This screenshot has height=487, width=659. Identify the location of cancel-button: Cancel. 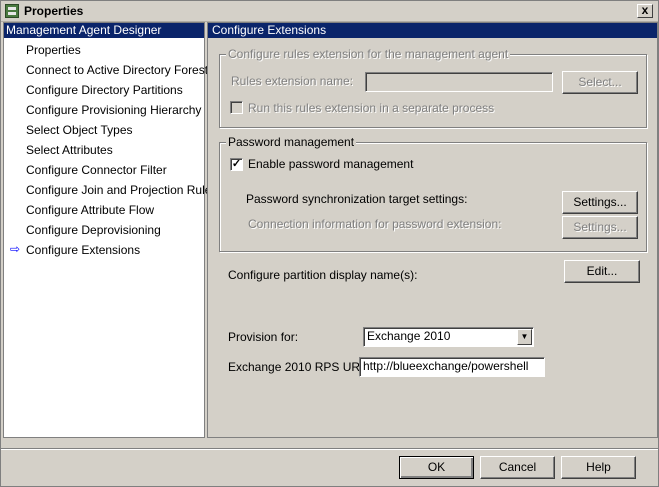
(517, 467).